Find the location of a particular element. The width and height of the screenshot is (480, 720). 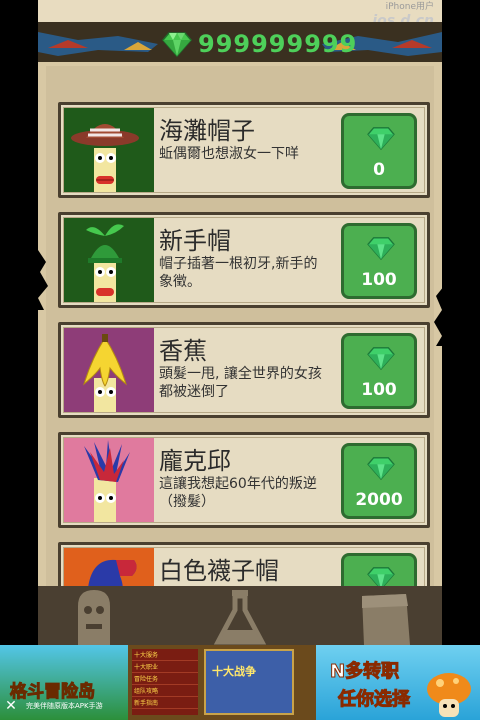

lab-tab is located at coordinates (240, 615).